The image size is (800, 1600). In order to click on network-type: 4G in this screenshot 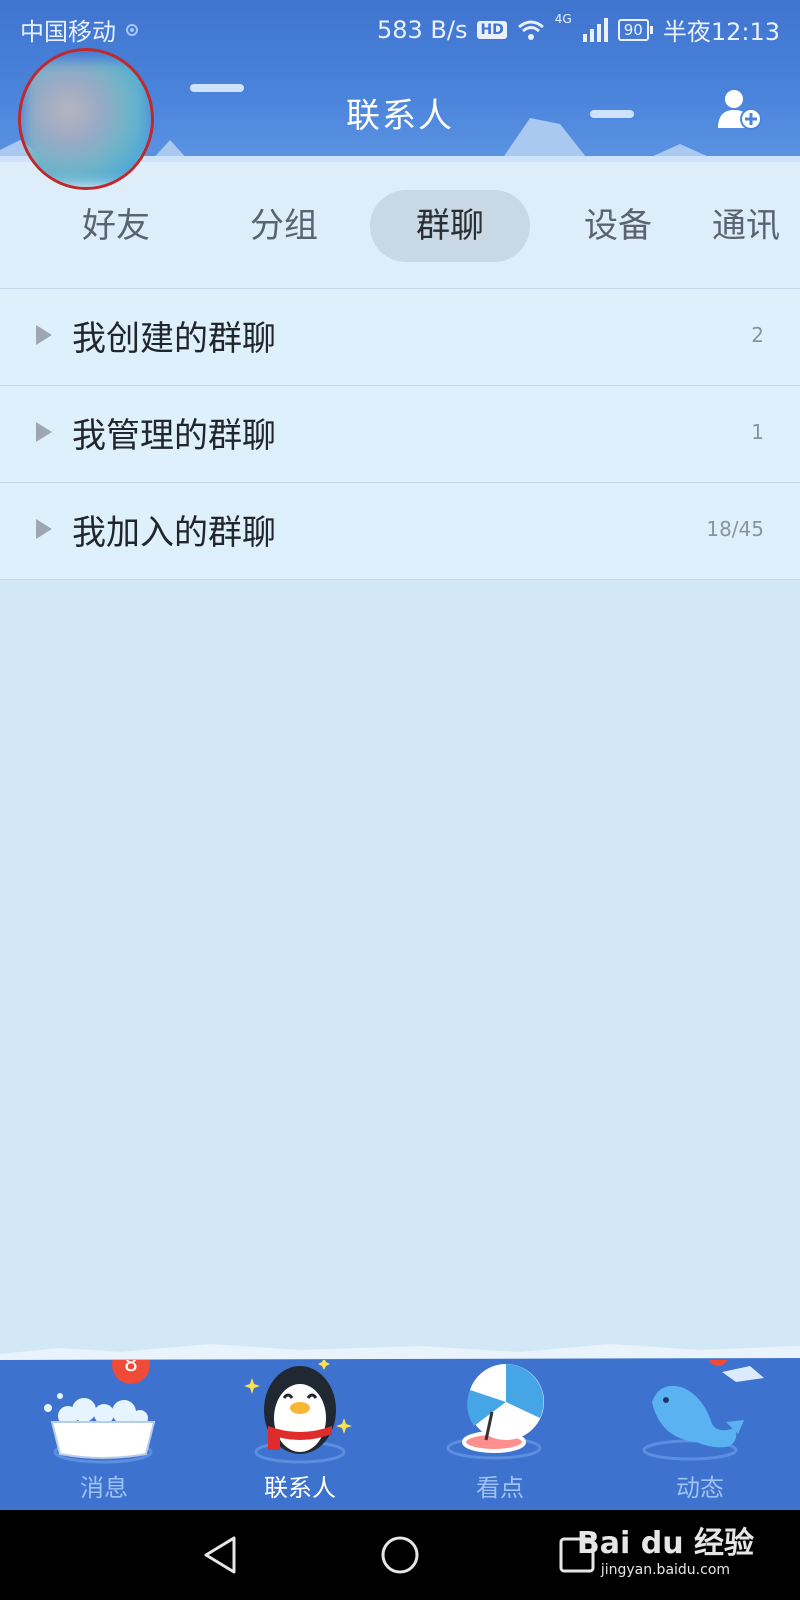, I will do `click(563, 19)`.